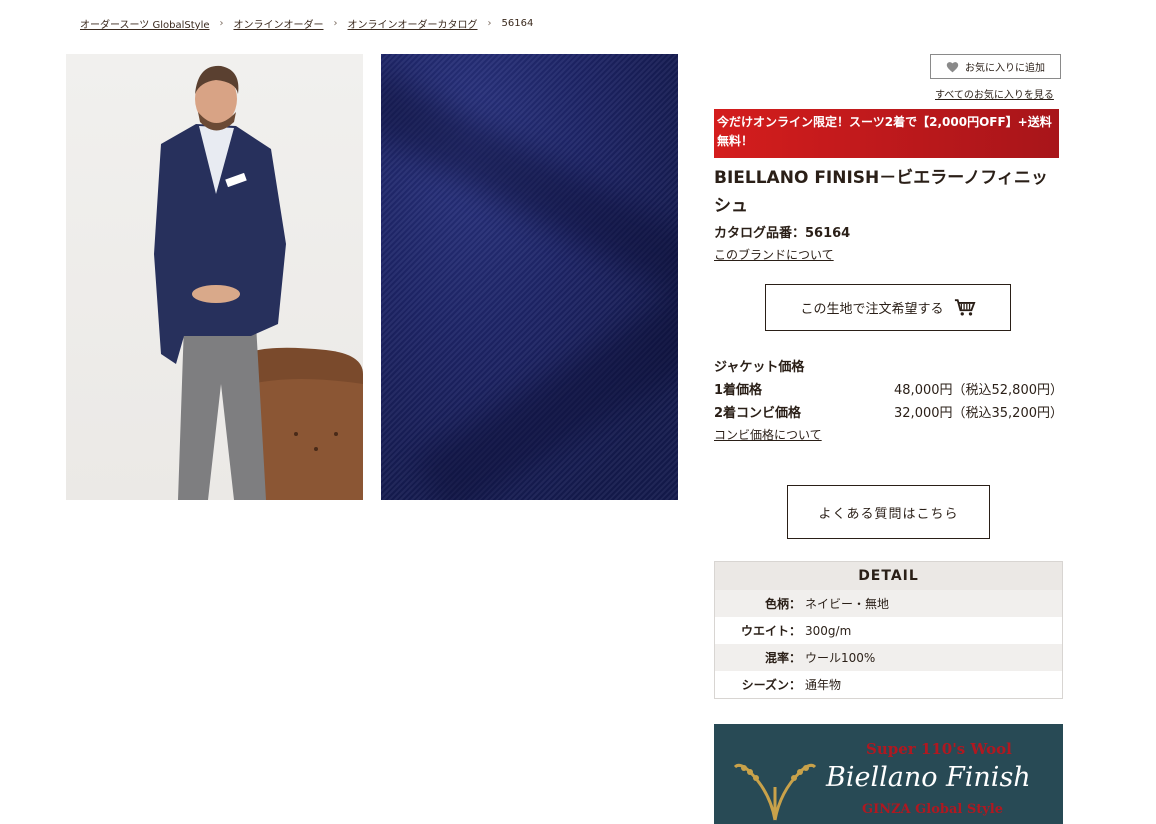 This screenshot has width=1156, height=824. Describe the element at coordinates (738, 390) in the screenshot. I see `price-label: 1着価格` at that location.